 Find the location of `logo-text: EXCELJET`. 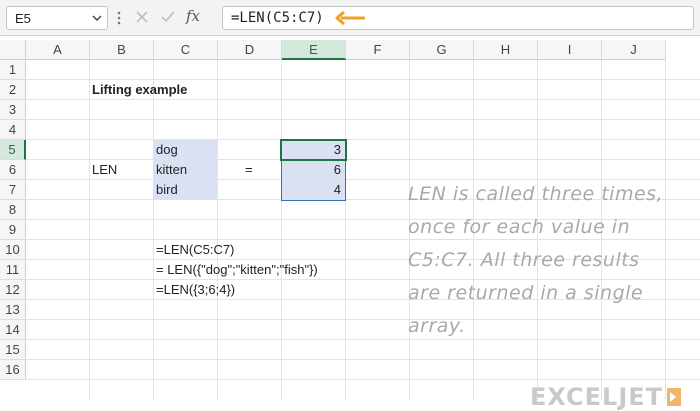

logo-text: EXCELJET is located at coordinates (597, 397).